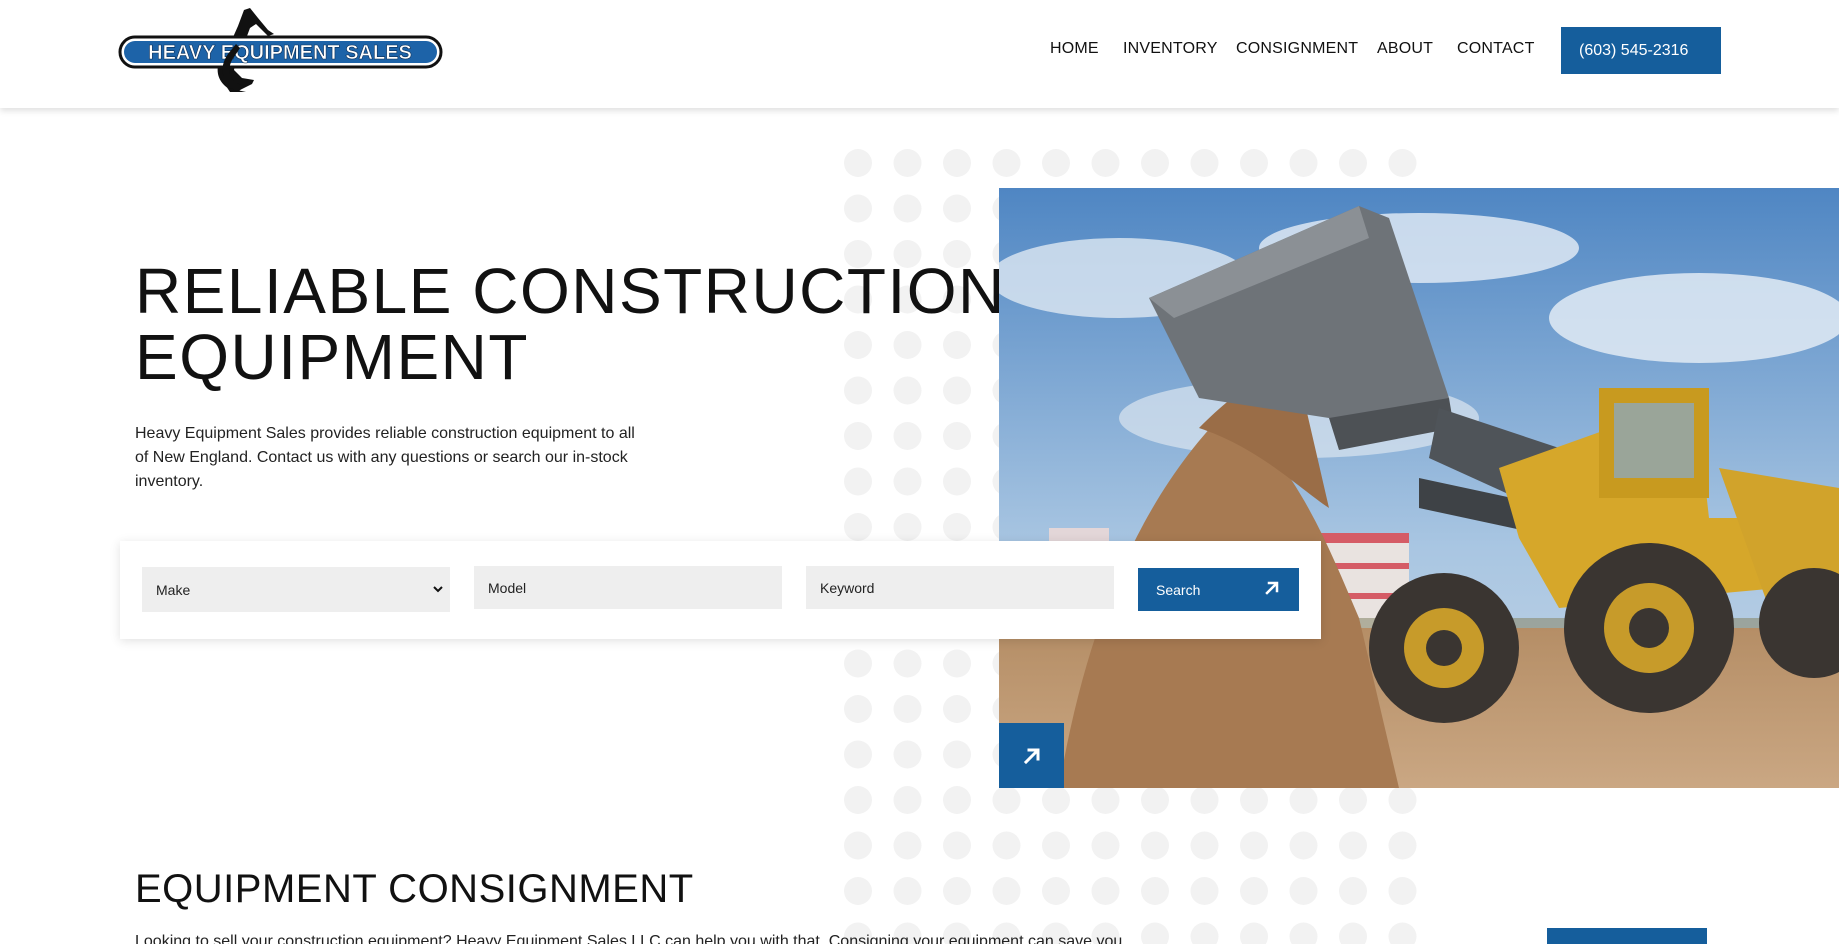 The image size is (1839, 944). Describe the element at coordinates (1218, 589) in the screenshot. I see `search-button: Search` at that location.